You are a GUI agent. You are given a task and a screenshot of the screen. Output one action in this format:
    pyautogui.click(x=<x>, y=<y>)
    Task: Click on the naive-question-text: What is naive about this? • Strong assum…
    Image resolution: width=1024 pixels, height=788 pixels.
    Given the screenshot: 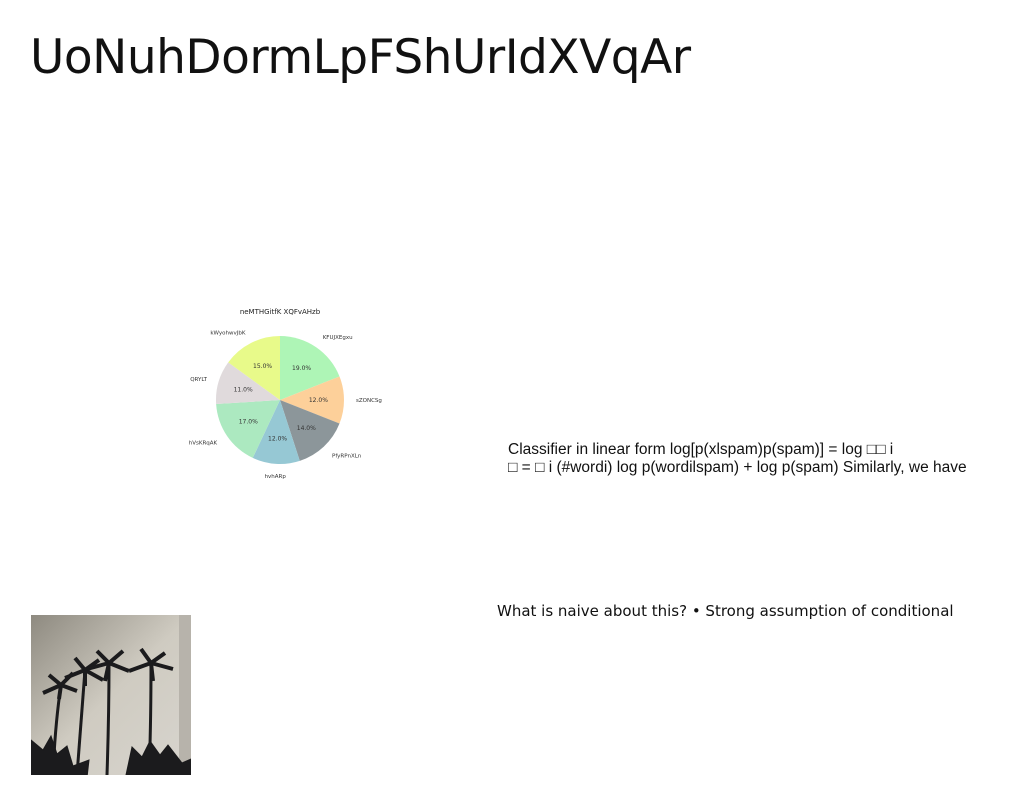 What is the action you would take?
    pyautogui.click(x=725, y=611)
    